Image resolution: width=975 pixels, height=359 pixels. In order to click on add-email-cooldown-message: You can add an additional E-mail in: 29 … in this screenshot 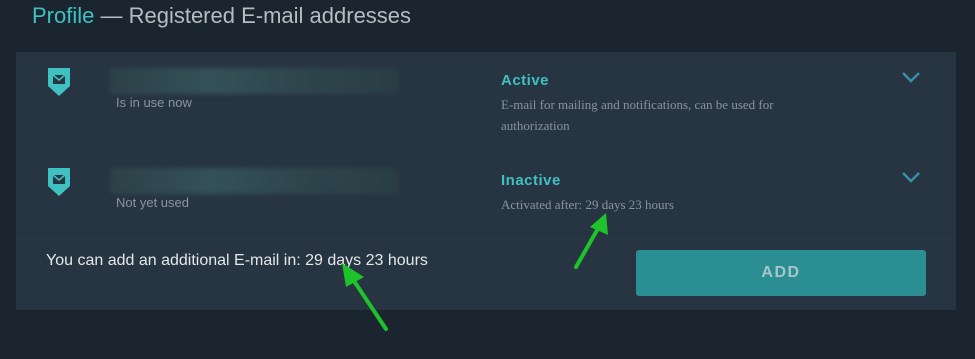, I will do `click(237, 260)`.